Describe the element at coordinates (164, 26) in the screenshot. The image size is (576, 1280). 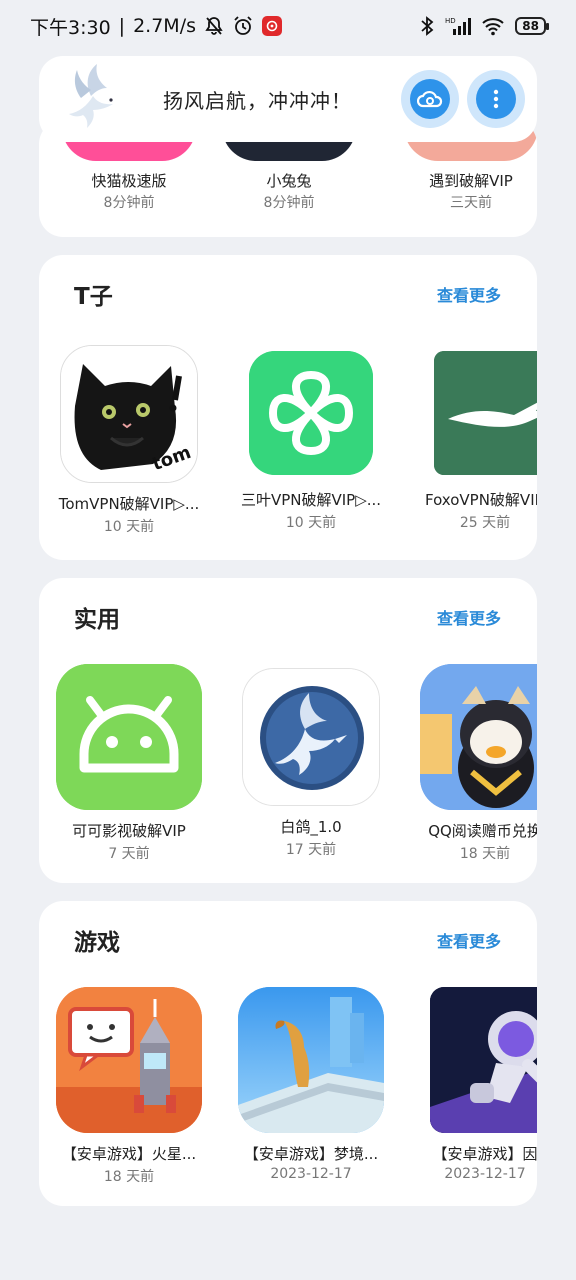
I see `network-speed: 2.7M/s` at that location.